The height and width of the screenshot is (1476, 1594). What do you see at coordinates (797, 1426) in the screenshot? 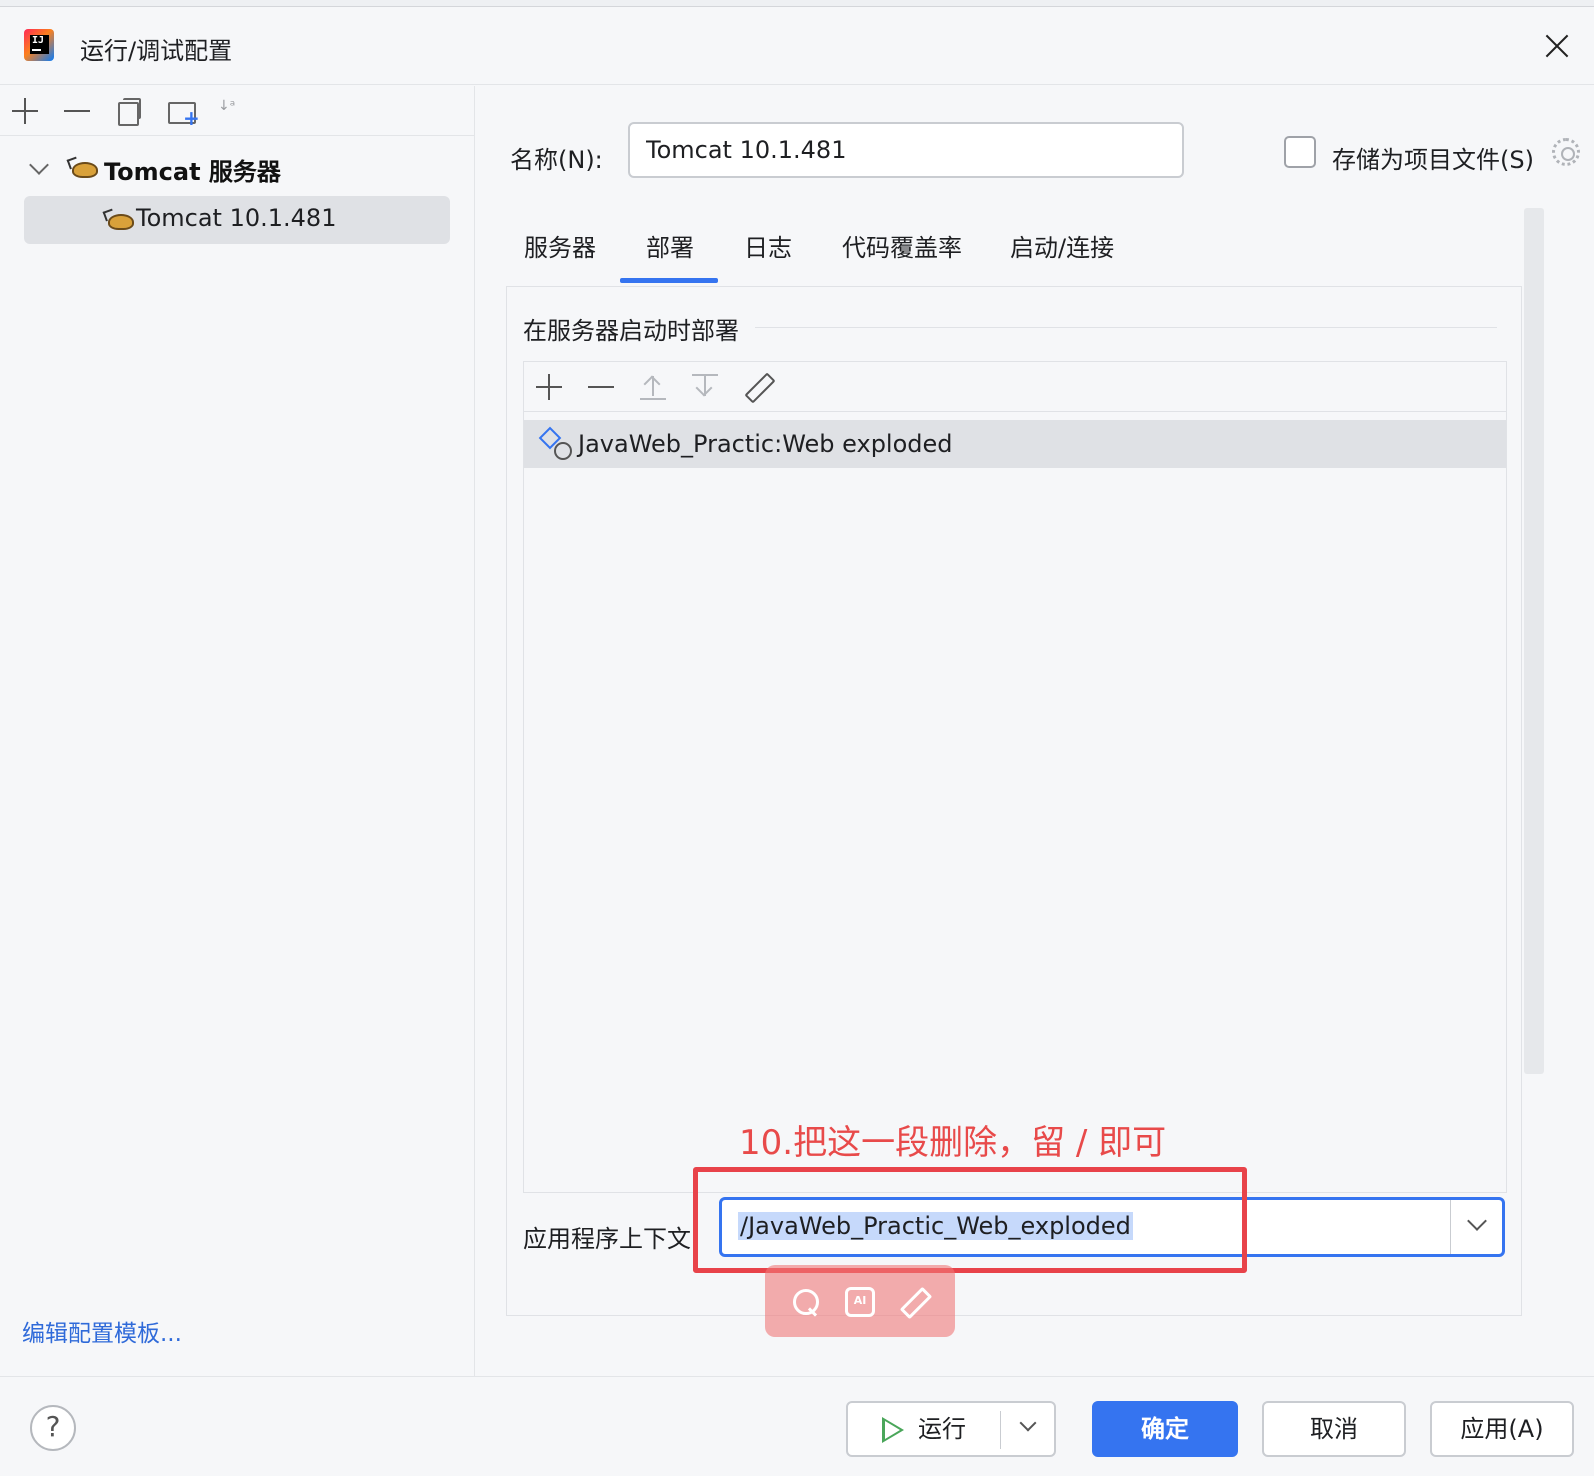
I see `dialog-footer: ? 运行 确定 取消 应用(A)` at bounding box center [797, 1426].